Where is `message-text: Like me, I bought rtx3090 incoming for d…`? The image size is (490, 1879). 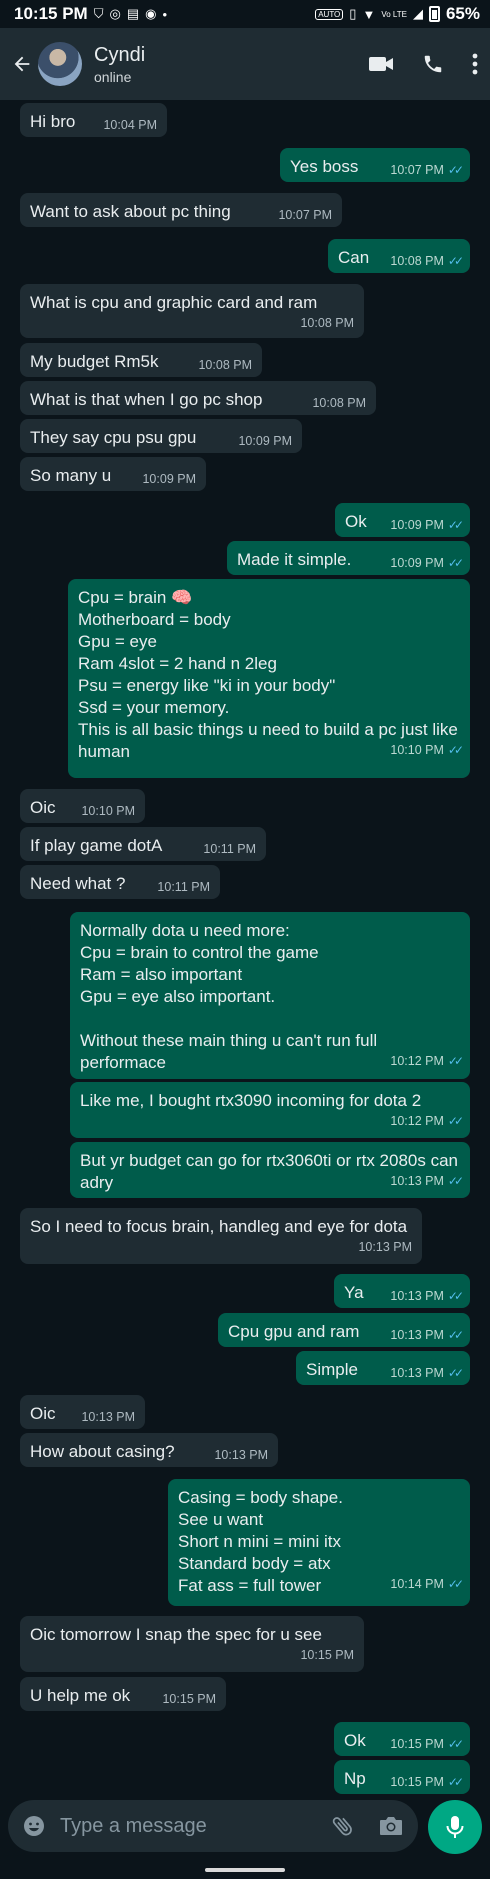
message-text: Like me, I bought rtx3090 incoming for d… is located at coordinates (251, 1100).